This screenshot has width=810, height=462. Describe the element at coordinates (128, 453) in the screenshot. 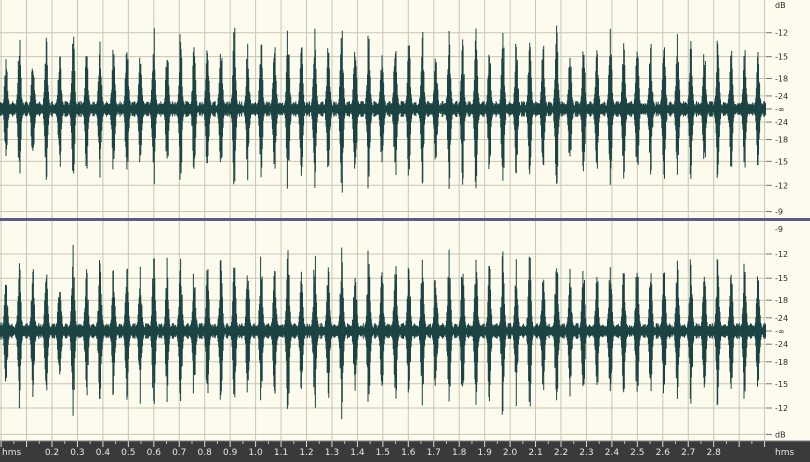

I see `time-tick-label: 0.5` at that location.